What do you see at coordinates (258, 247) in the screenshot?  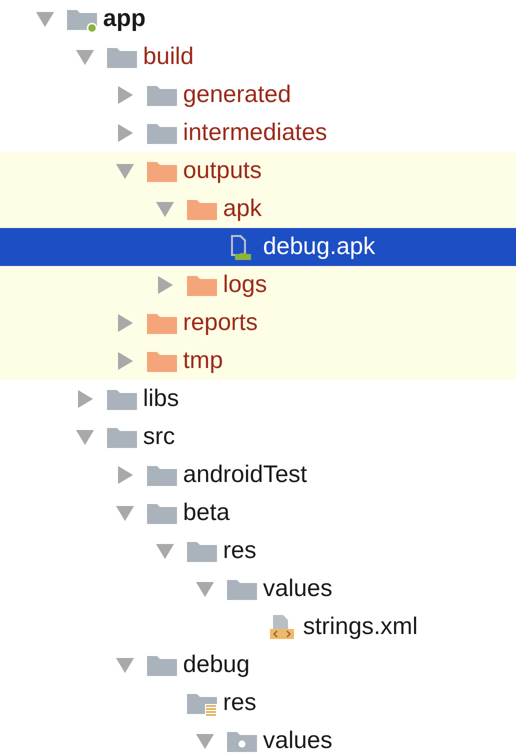 I see `tree-item: debug.apk` at bounding box center [258, 247].